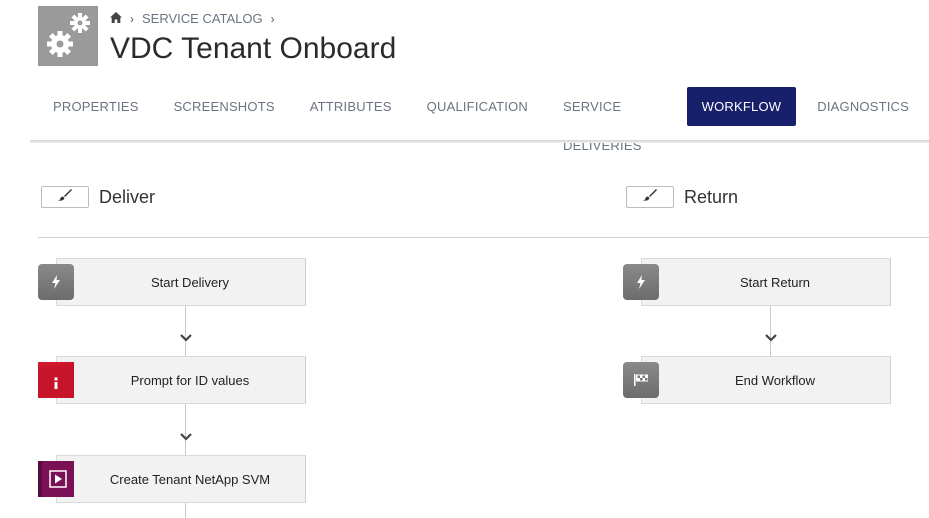 The height and width of the screenshot is (518, 929). I want to click on deliver-title: Deliver, so click(127, 196).